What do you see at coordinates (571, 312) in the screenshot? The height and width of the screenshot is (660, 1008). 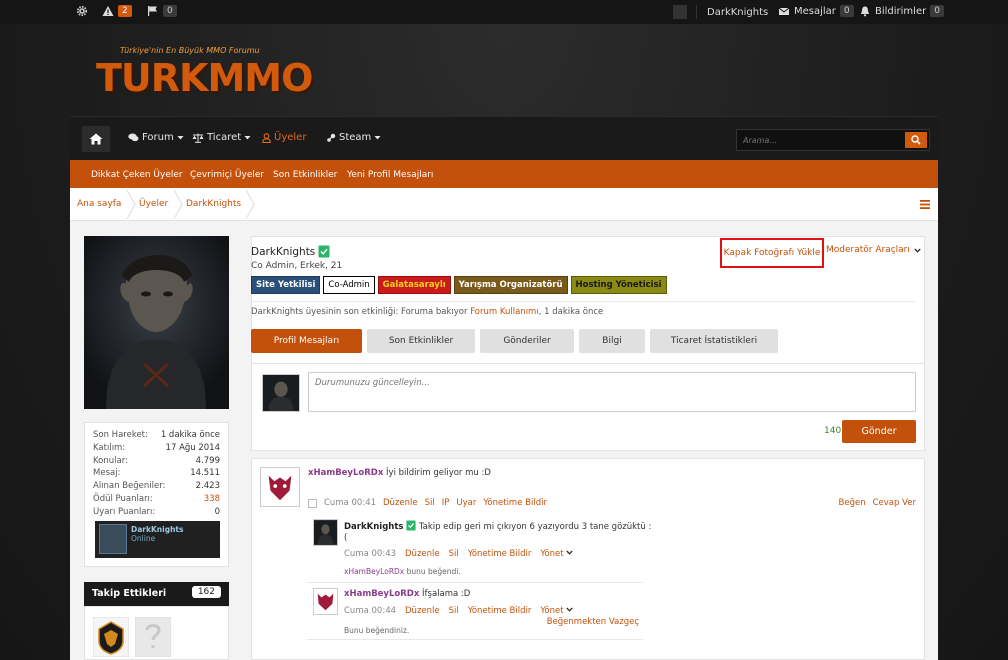 I see `last-activity-time: , 1 dakika önce` at bounding box center [571, 312].